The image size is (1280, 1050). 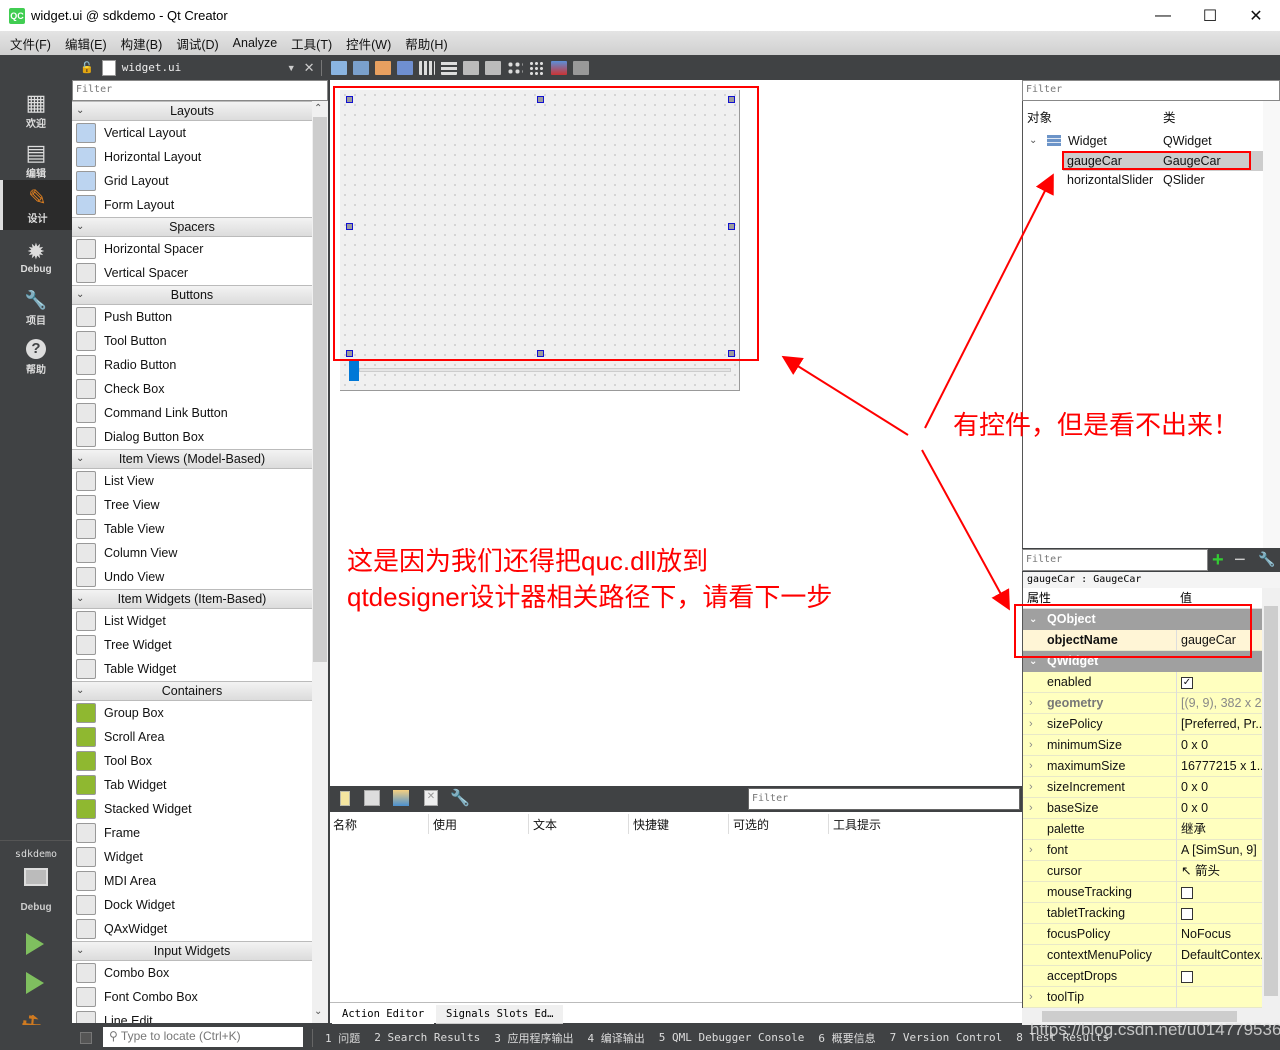 What do you see at coordinates (1096, 425) in the screenshot?
I see `annotation-note-right: 有控件，但是看不出来！` at bounding box center [1096, 425].